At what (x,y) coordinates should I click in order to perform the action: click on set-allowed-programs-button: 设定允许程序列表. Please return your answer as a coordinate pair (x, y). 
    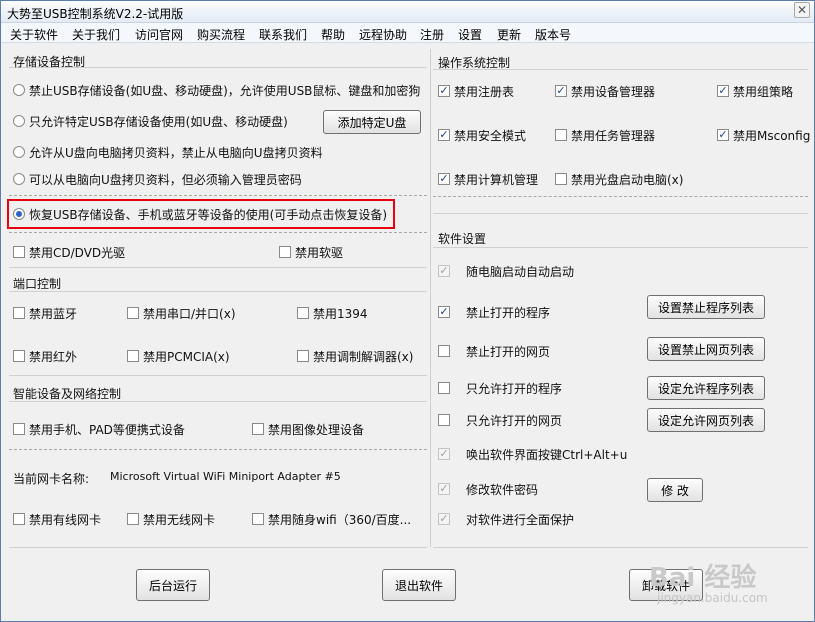
    Looking at the image, I should click on (706, 388).